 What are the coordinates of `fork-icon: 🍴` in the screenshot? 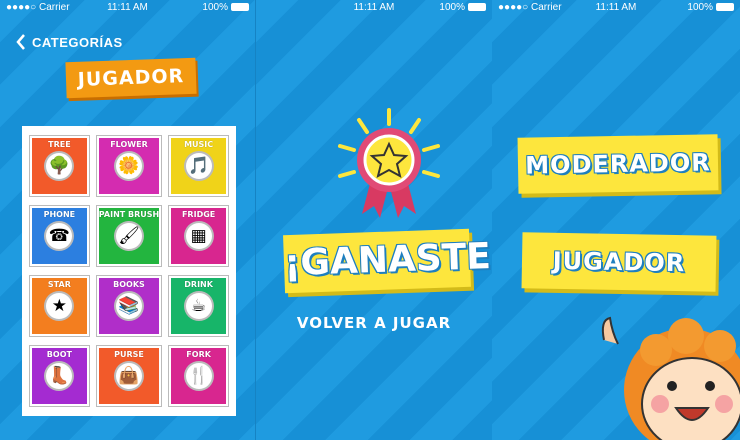 It's located at (198, 376).